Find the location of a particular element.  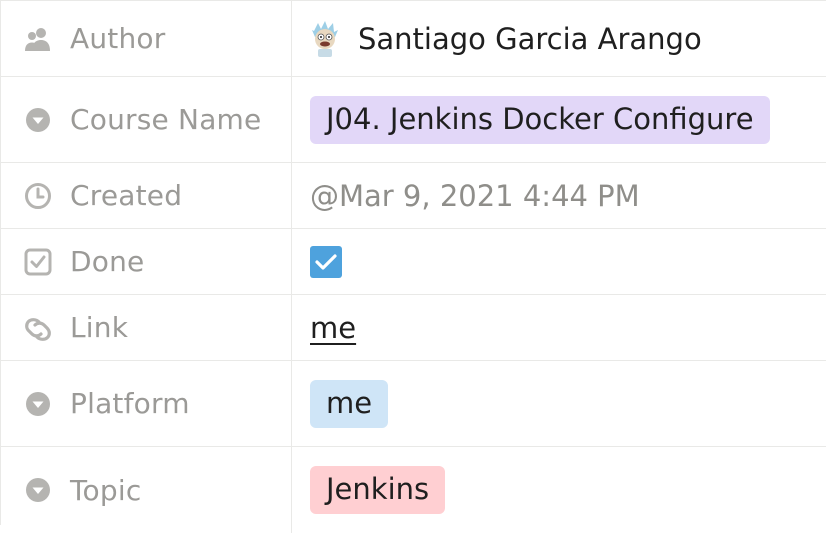

property-row-link: Link me is located at coordinates (413, 328).